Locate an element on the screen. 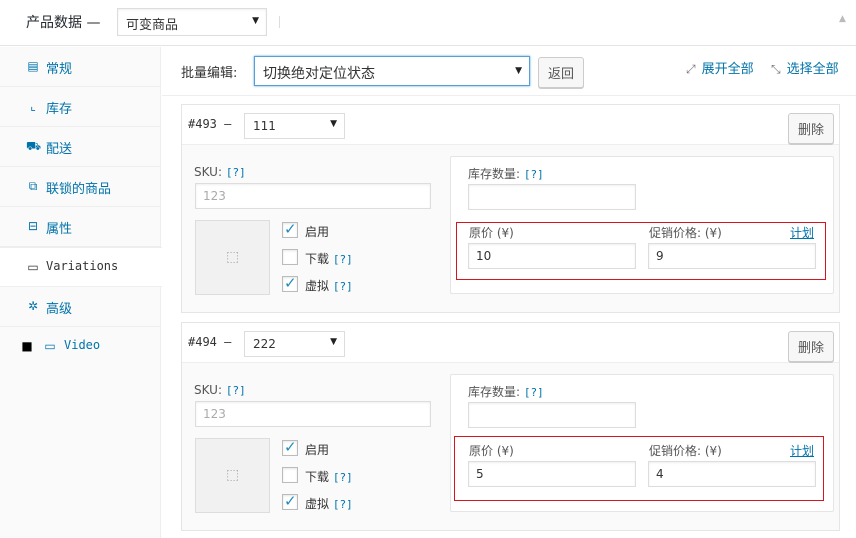  bulk-edit-value: 切换绝对定位状态 is located at coordinates (319, 74).